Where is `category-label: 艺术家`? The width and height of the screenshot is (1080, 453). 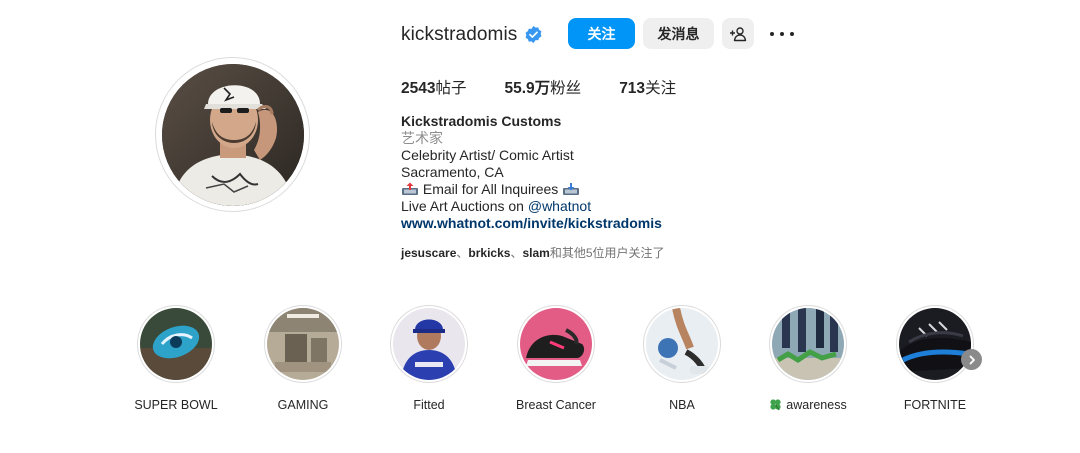
category-label: 艺术家 is located at coordinates (422, 138).